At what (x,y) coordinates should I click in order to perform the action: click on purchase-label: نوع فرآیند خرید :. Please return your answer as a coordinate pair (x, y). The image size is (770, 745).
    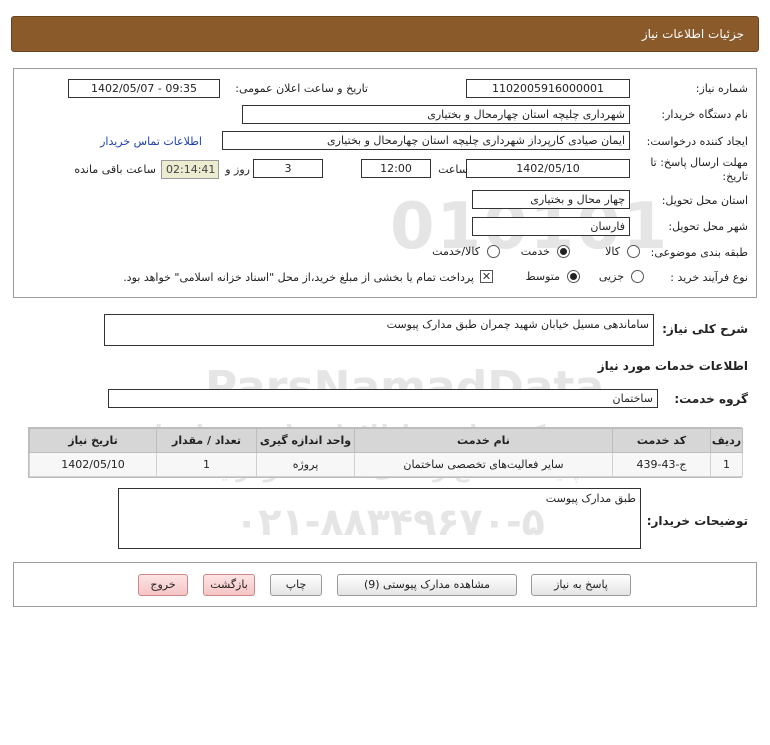
    Looking at the image, I should click on (709, 277).